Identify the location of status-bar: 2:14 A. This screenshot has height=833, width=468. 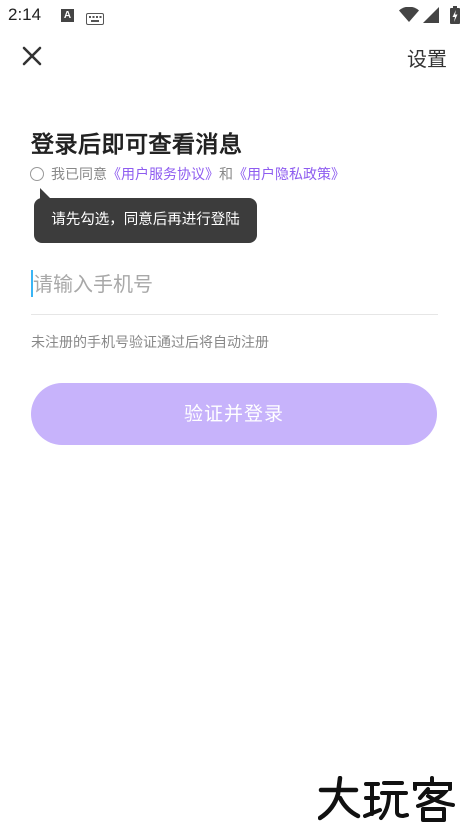
(234, 16).